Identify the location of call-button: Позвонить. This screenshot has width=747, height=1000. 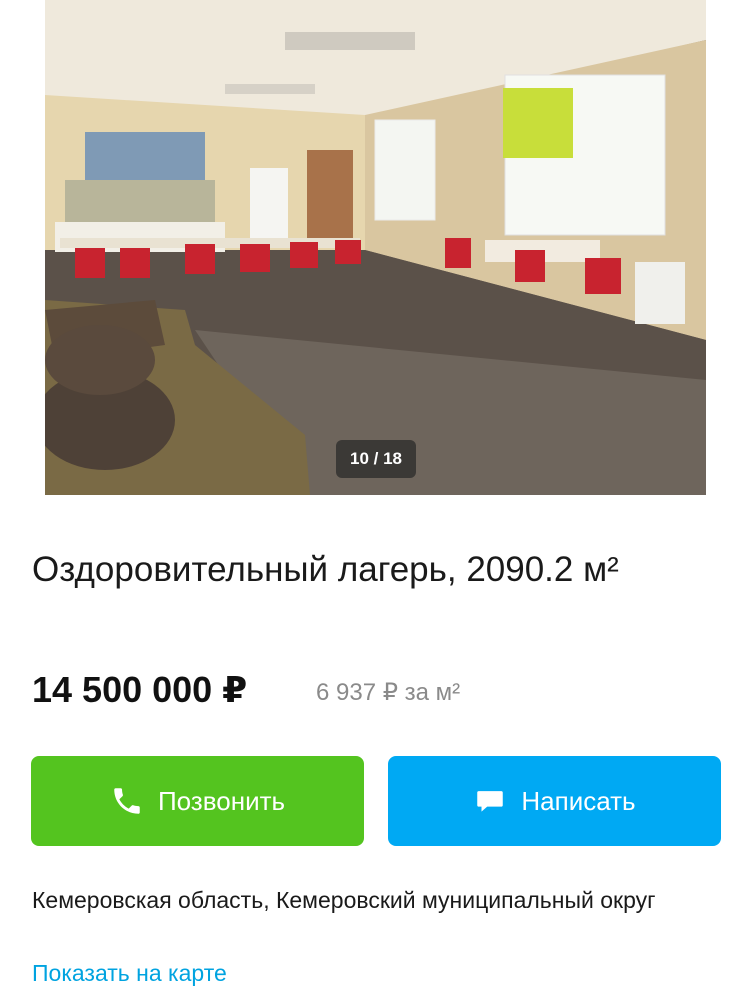
(197, 801).